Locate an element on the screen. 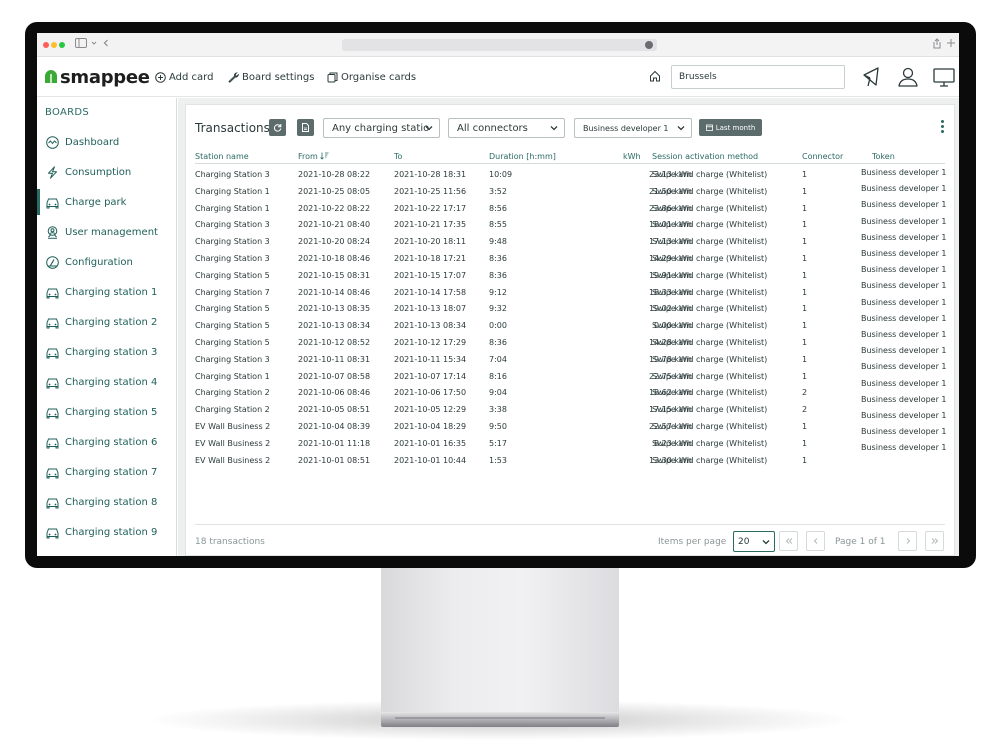  add-card-button: Add card is located at coordinates (184, 77).